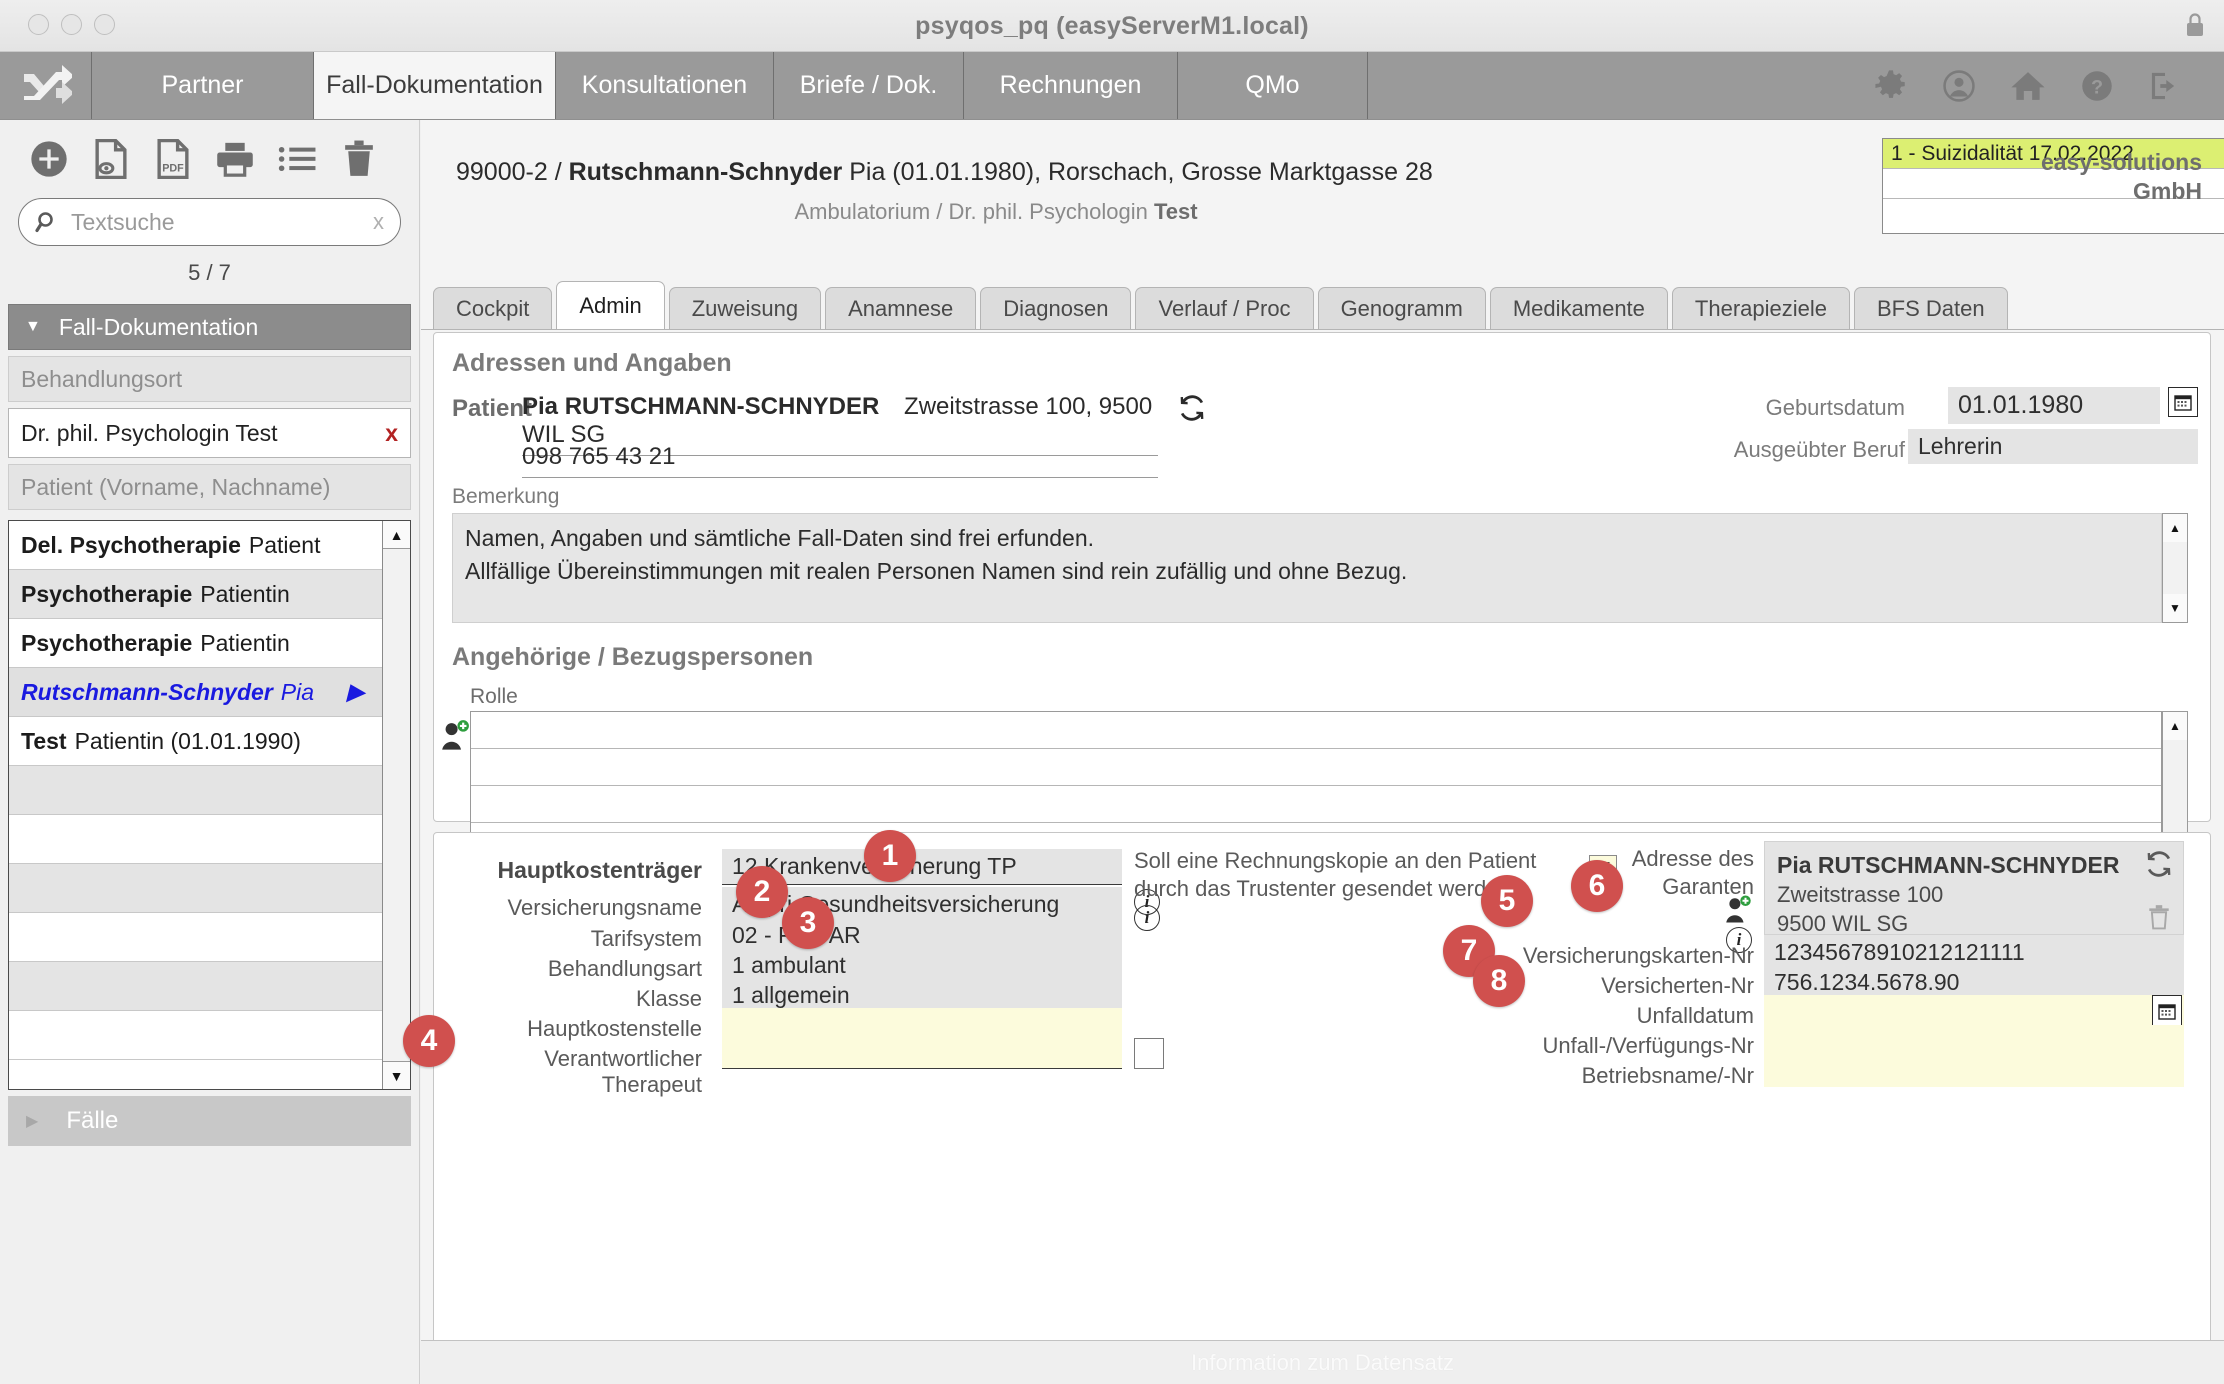  I want to click on nav-tab-konsultationen: Konsultationen, so click(665, 85).